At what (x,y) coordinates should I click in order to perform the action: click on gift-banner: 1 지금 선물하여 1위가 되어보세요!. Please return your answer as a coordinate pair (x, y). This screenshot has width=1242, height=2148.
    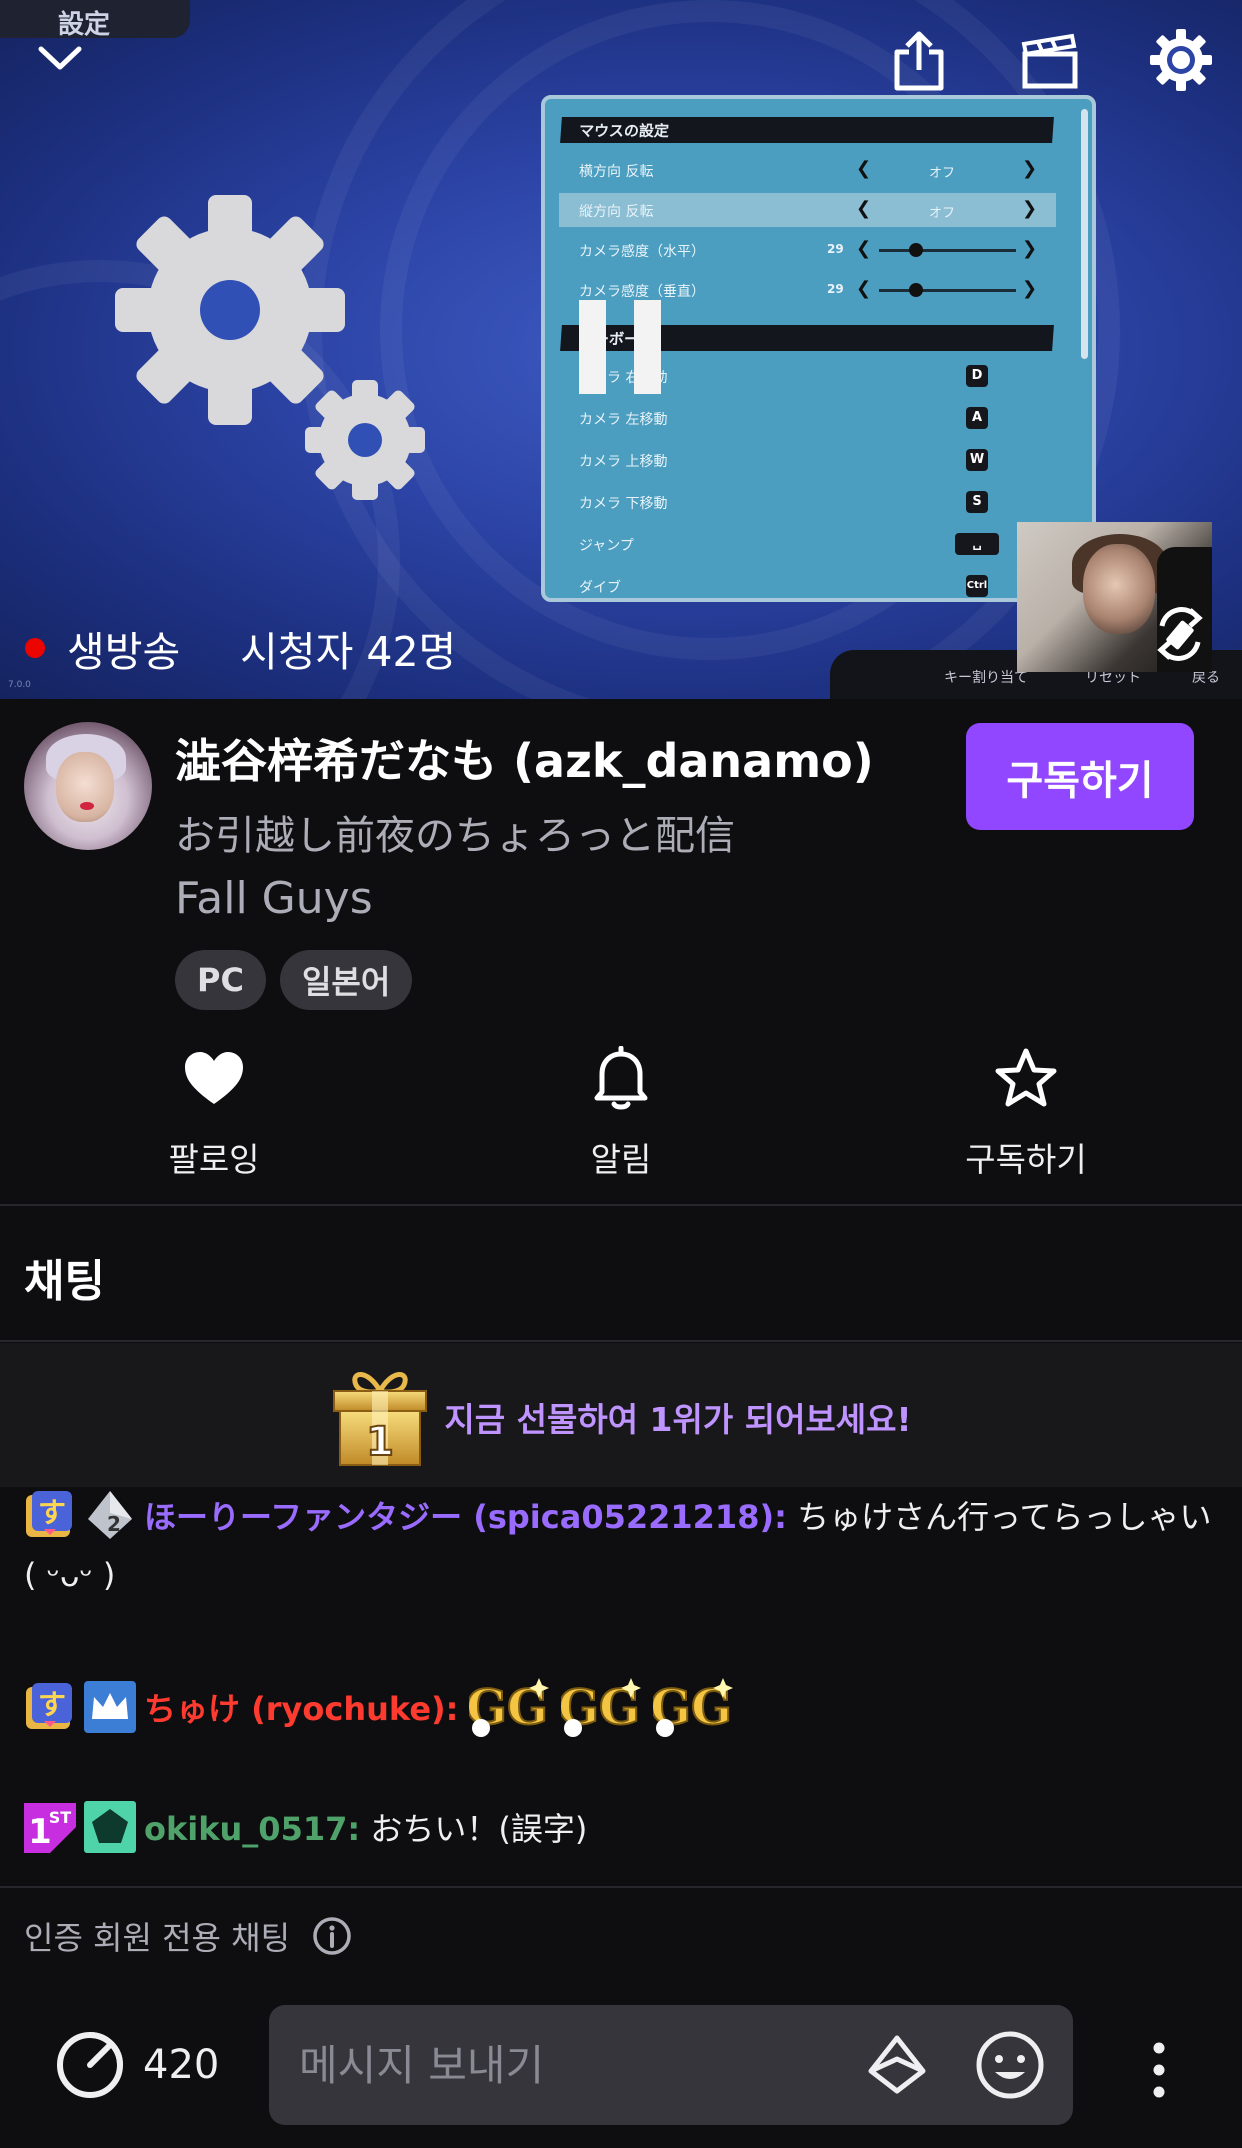
    Looking at the image, I should click on (621, 1415).